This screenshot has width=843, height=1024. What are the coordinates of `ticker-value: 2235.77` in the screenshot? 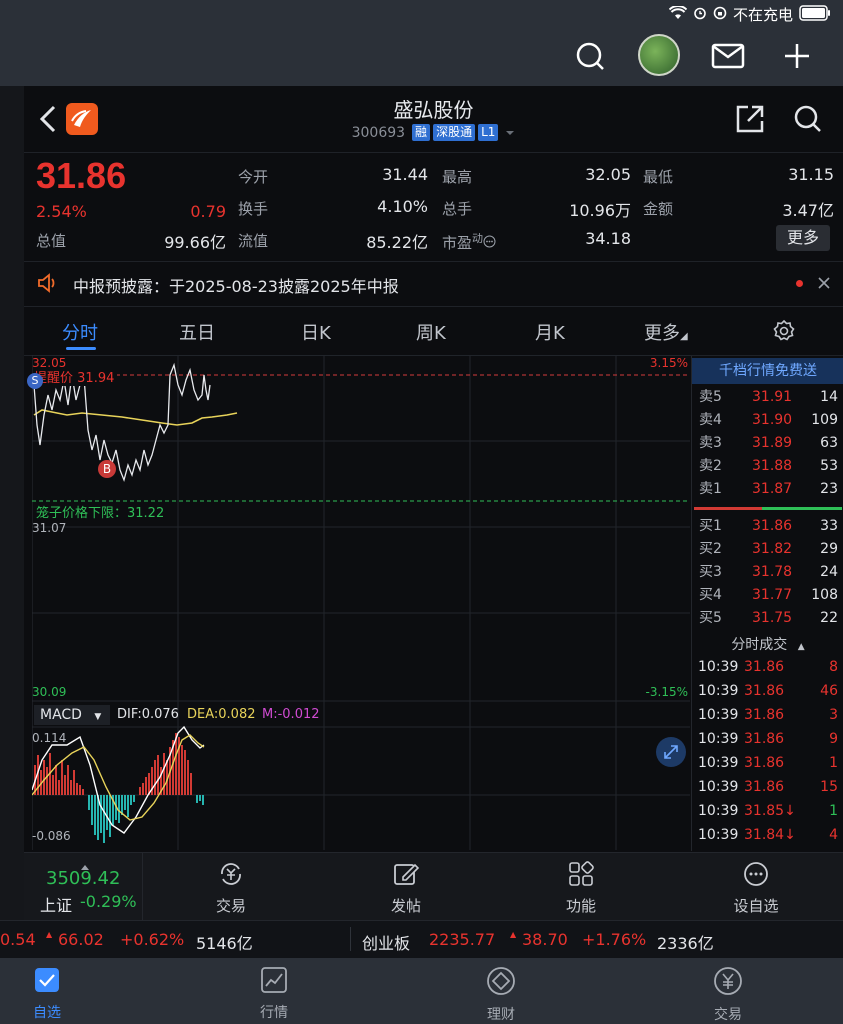 It's located at (462, 939).